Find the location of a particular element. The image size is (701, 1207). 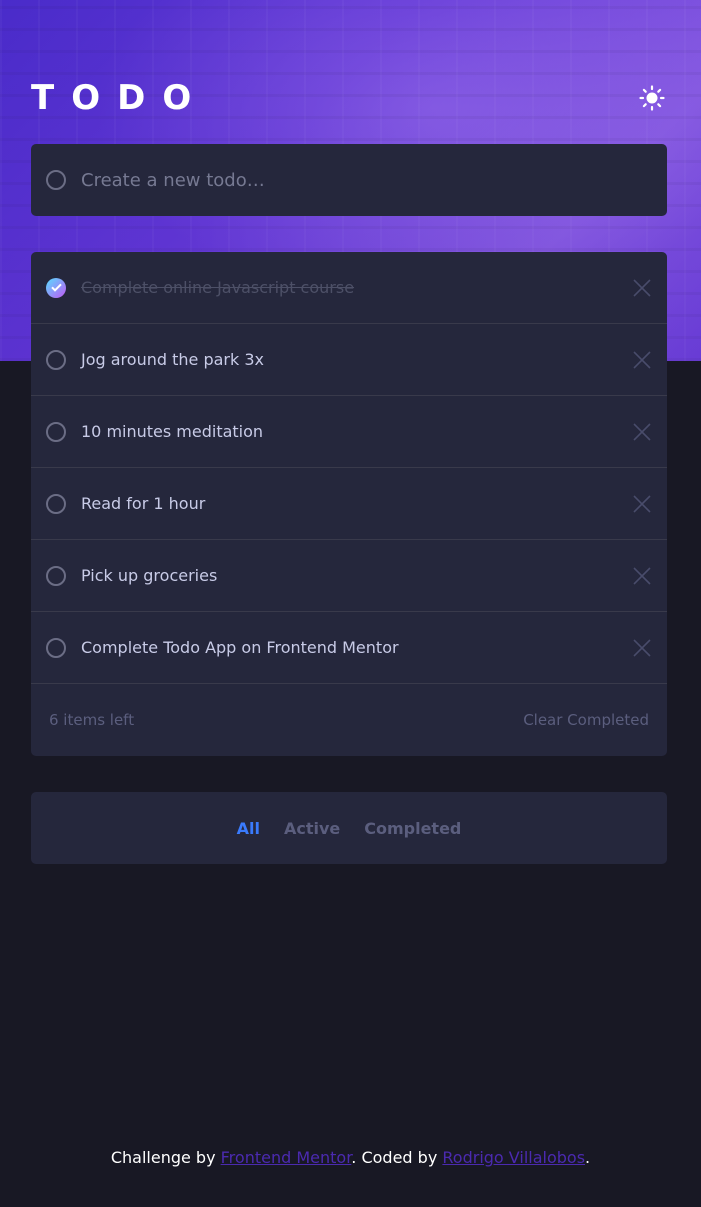

attribution-middle: . Coded by is located at coordinates (397, 1157).